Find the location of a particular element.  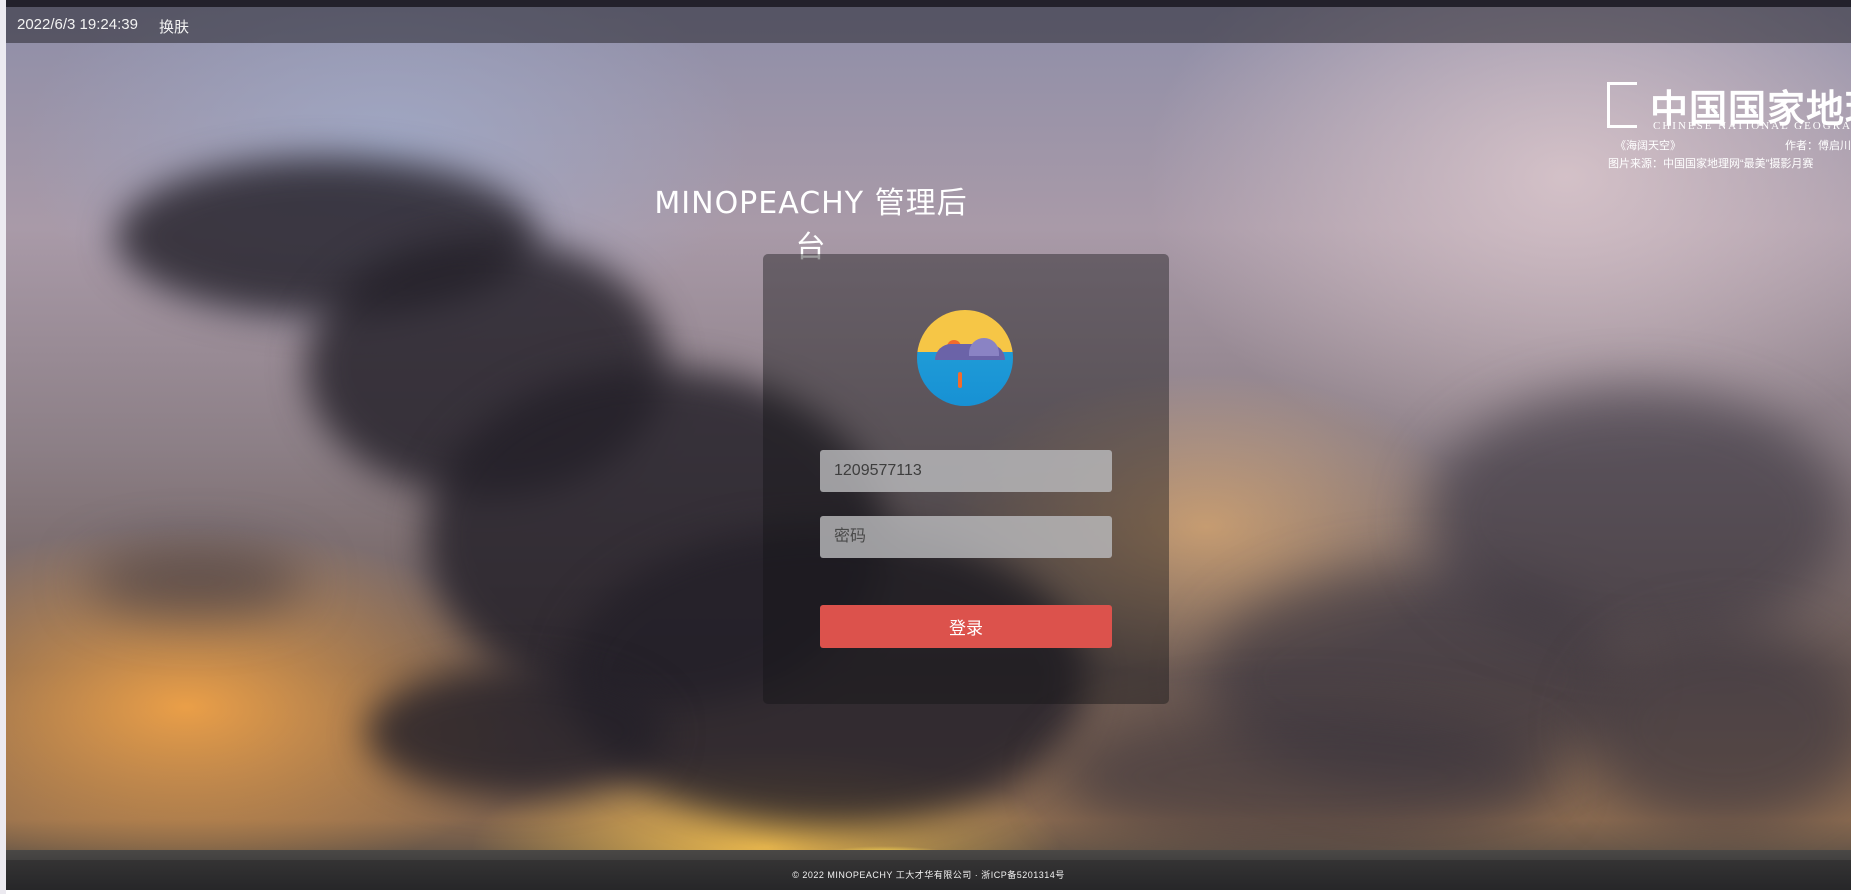

username-input is located at coordinates (966, 471).